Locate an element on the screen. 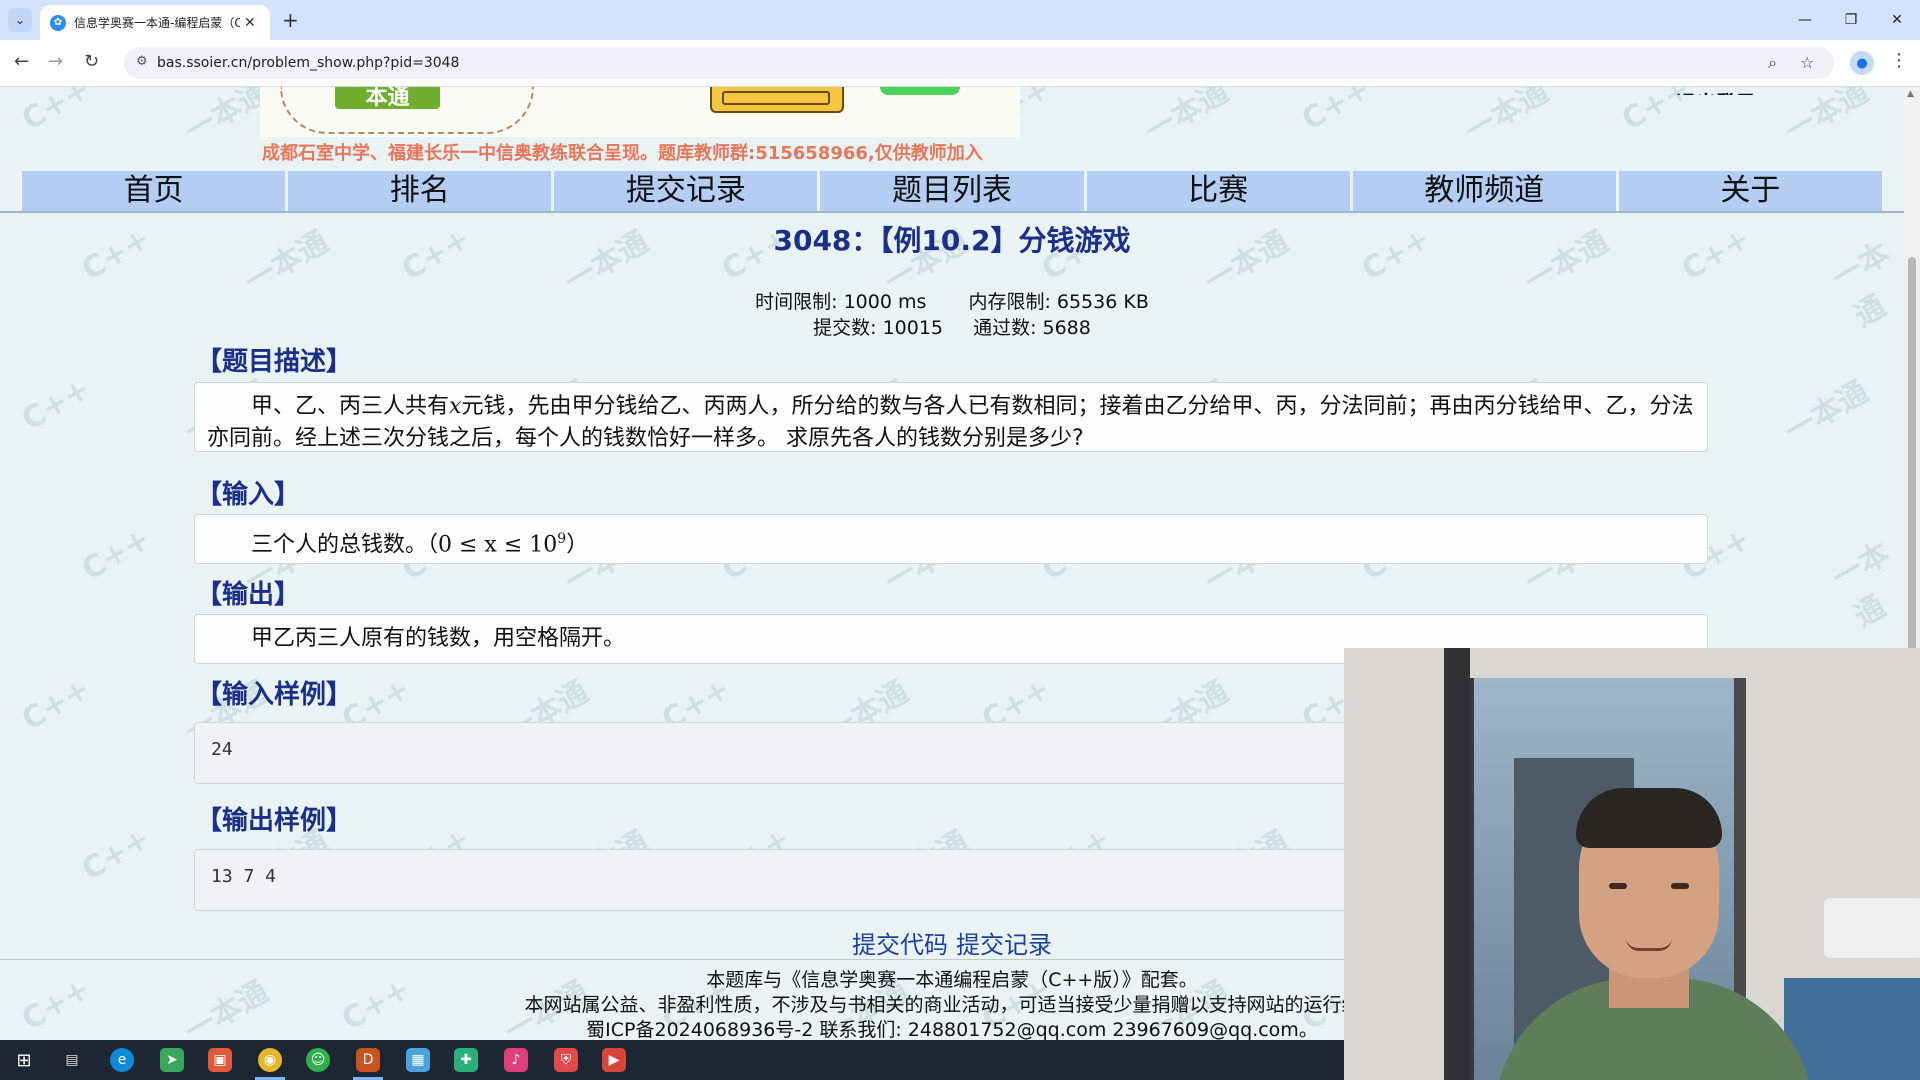  browser-tab-bar: ⌄ ✿ 信息学奥赛一本通-编程启蒙（C ✕ + — ❐ ✕ is located at coordinates (960, 20).